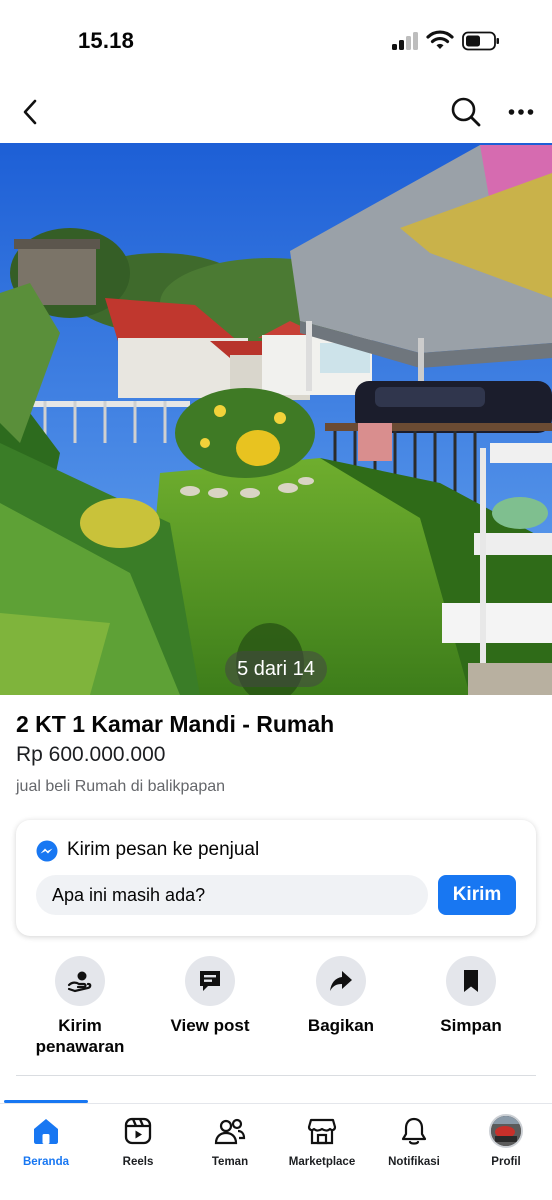 The height and width of the screenshot is (1200, 552). Describe the element at coordinates (440, 39) in the screenshot. I see `wifi-icon` at that location.